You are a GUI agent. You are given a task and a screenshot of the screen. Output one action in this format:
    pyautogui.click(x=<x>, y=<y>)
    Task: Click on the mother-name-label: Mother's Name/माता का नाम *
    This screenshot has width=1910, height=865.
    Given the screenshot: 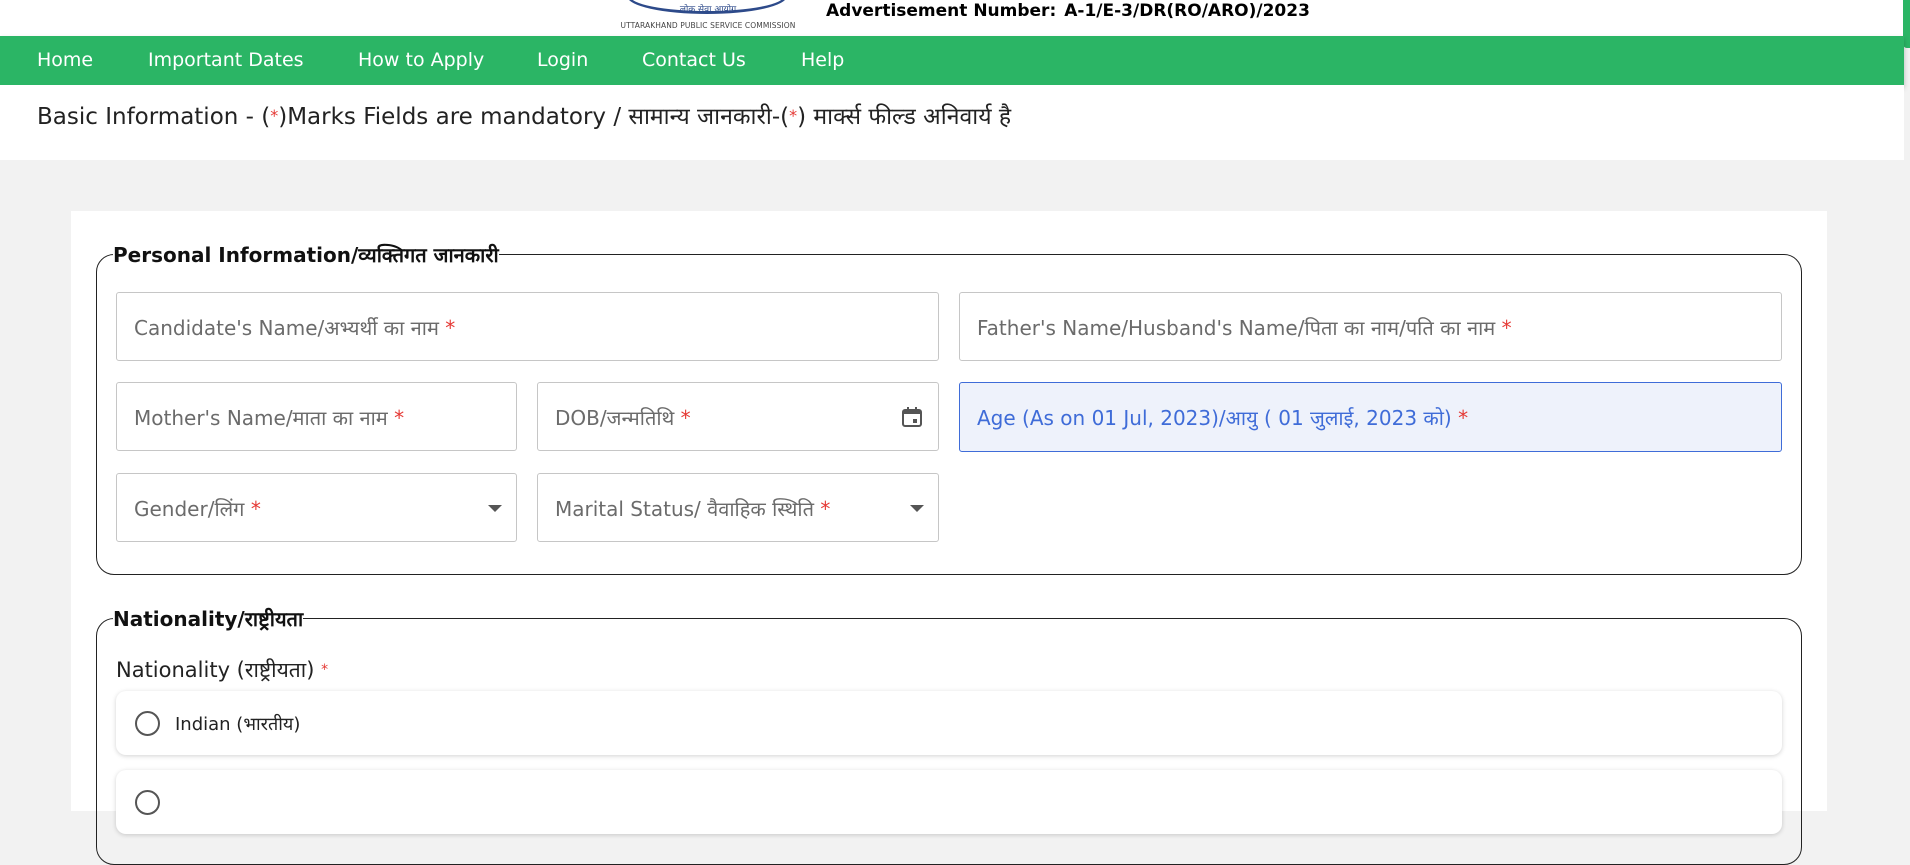 What is the action you would take?
    pyautogui.click(x=269, y=418)
    